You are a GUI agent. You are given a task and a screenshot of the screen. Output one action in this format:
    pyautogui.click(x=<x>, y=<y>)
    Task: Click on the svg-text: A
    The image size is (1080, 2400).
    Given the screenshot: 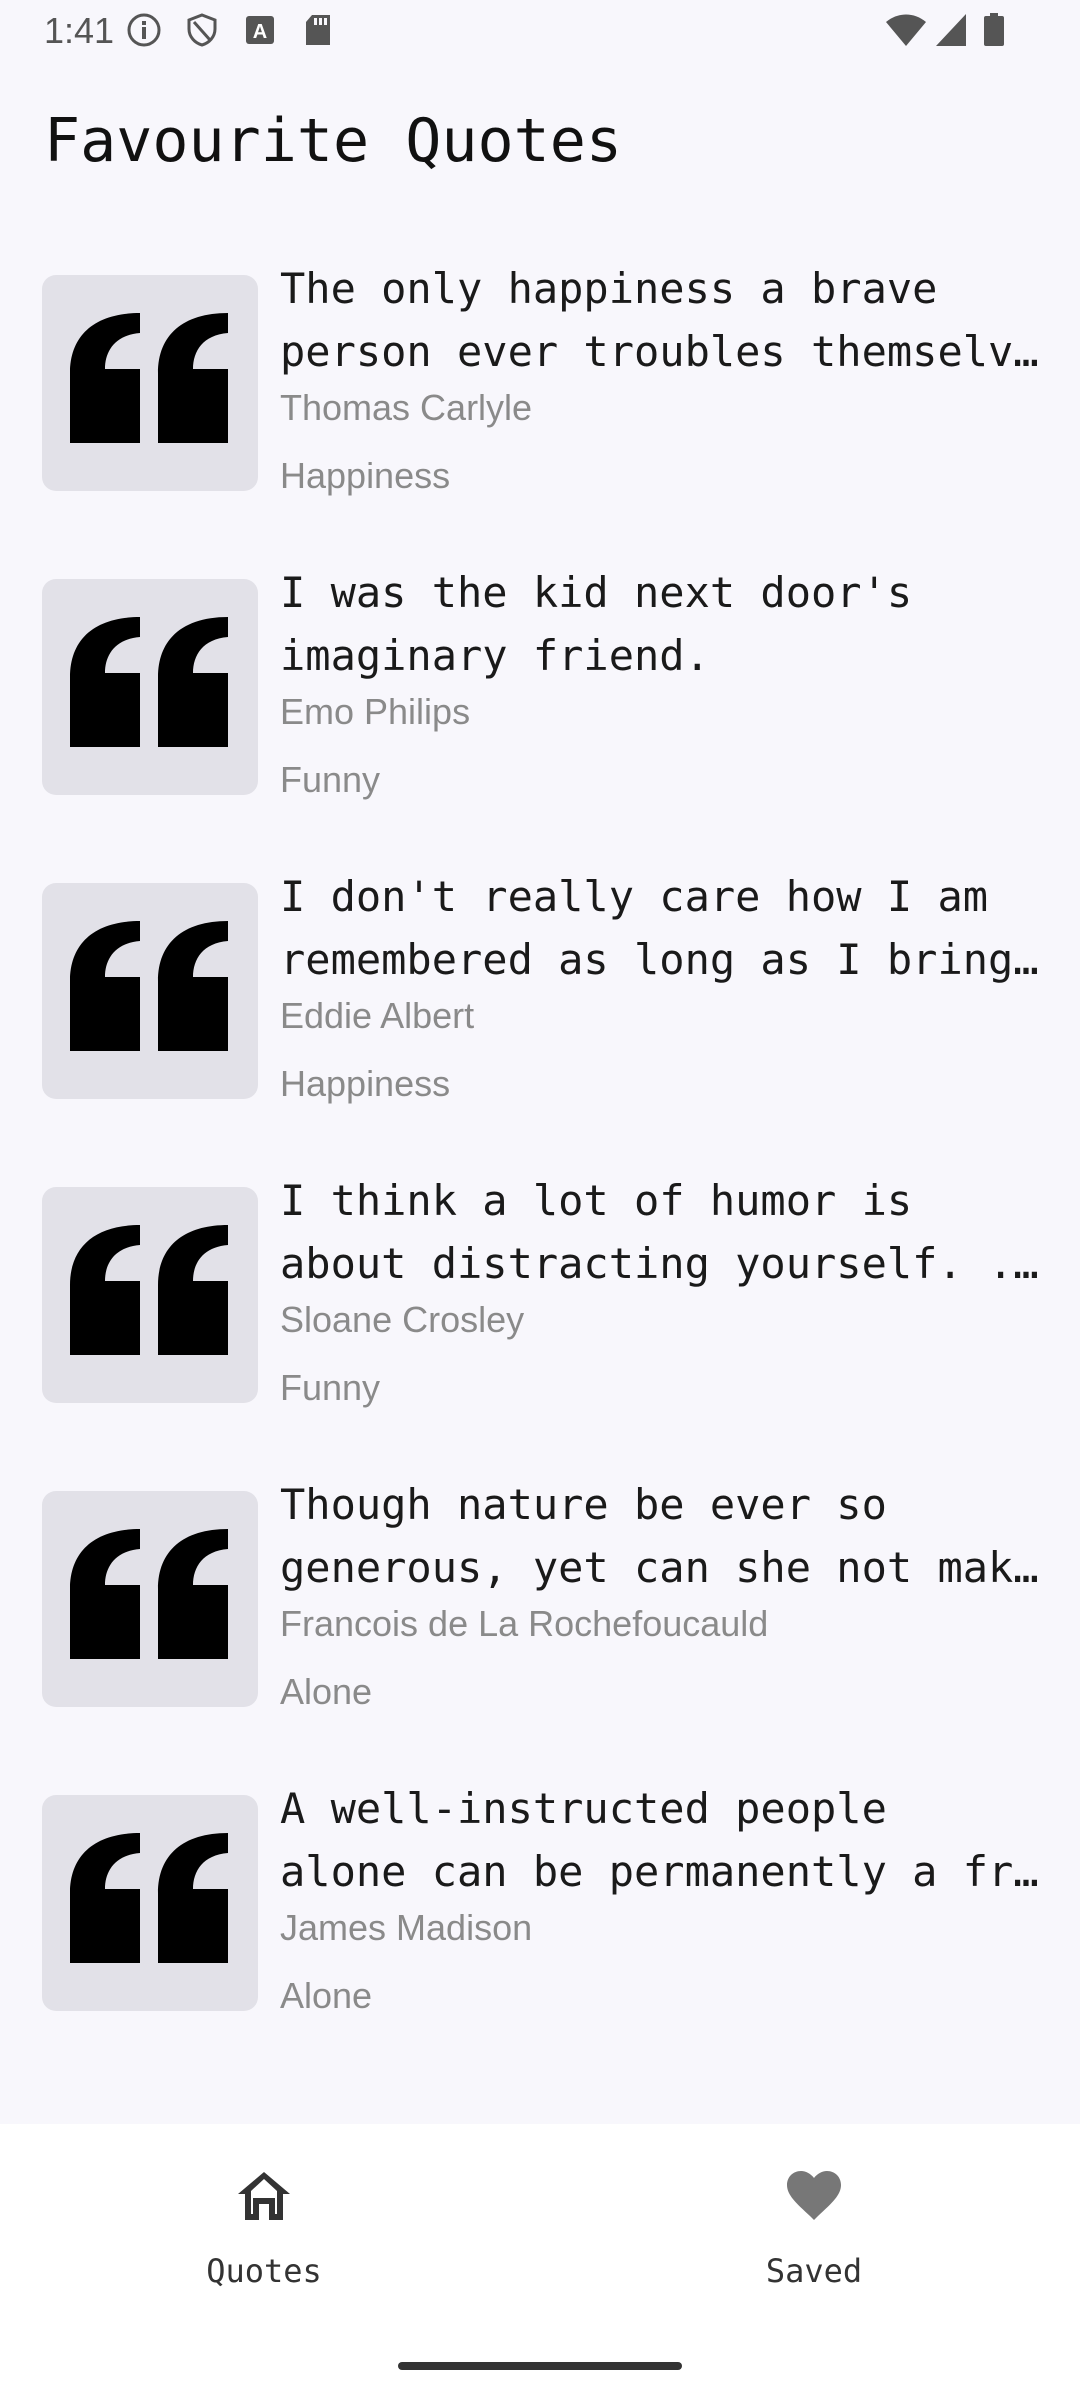 What is the action you would take?
    pyautogui.click(x=260, y=32)
    